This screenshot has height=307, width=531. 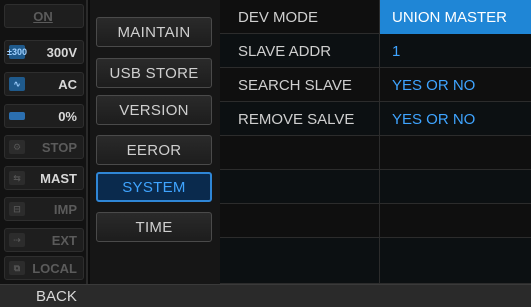 I want to click on menu-system-button: SYSTEM, so click(x=154, y=187).